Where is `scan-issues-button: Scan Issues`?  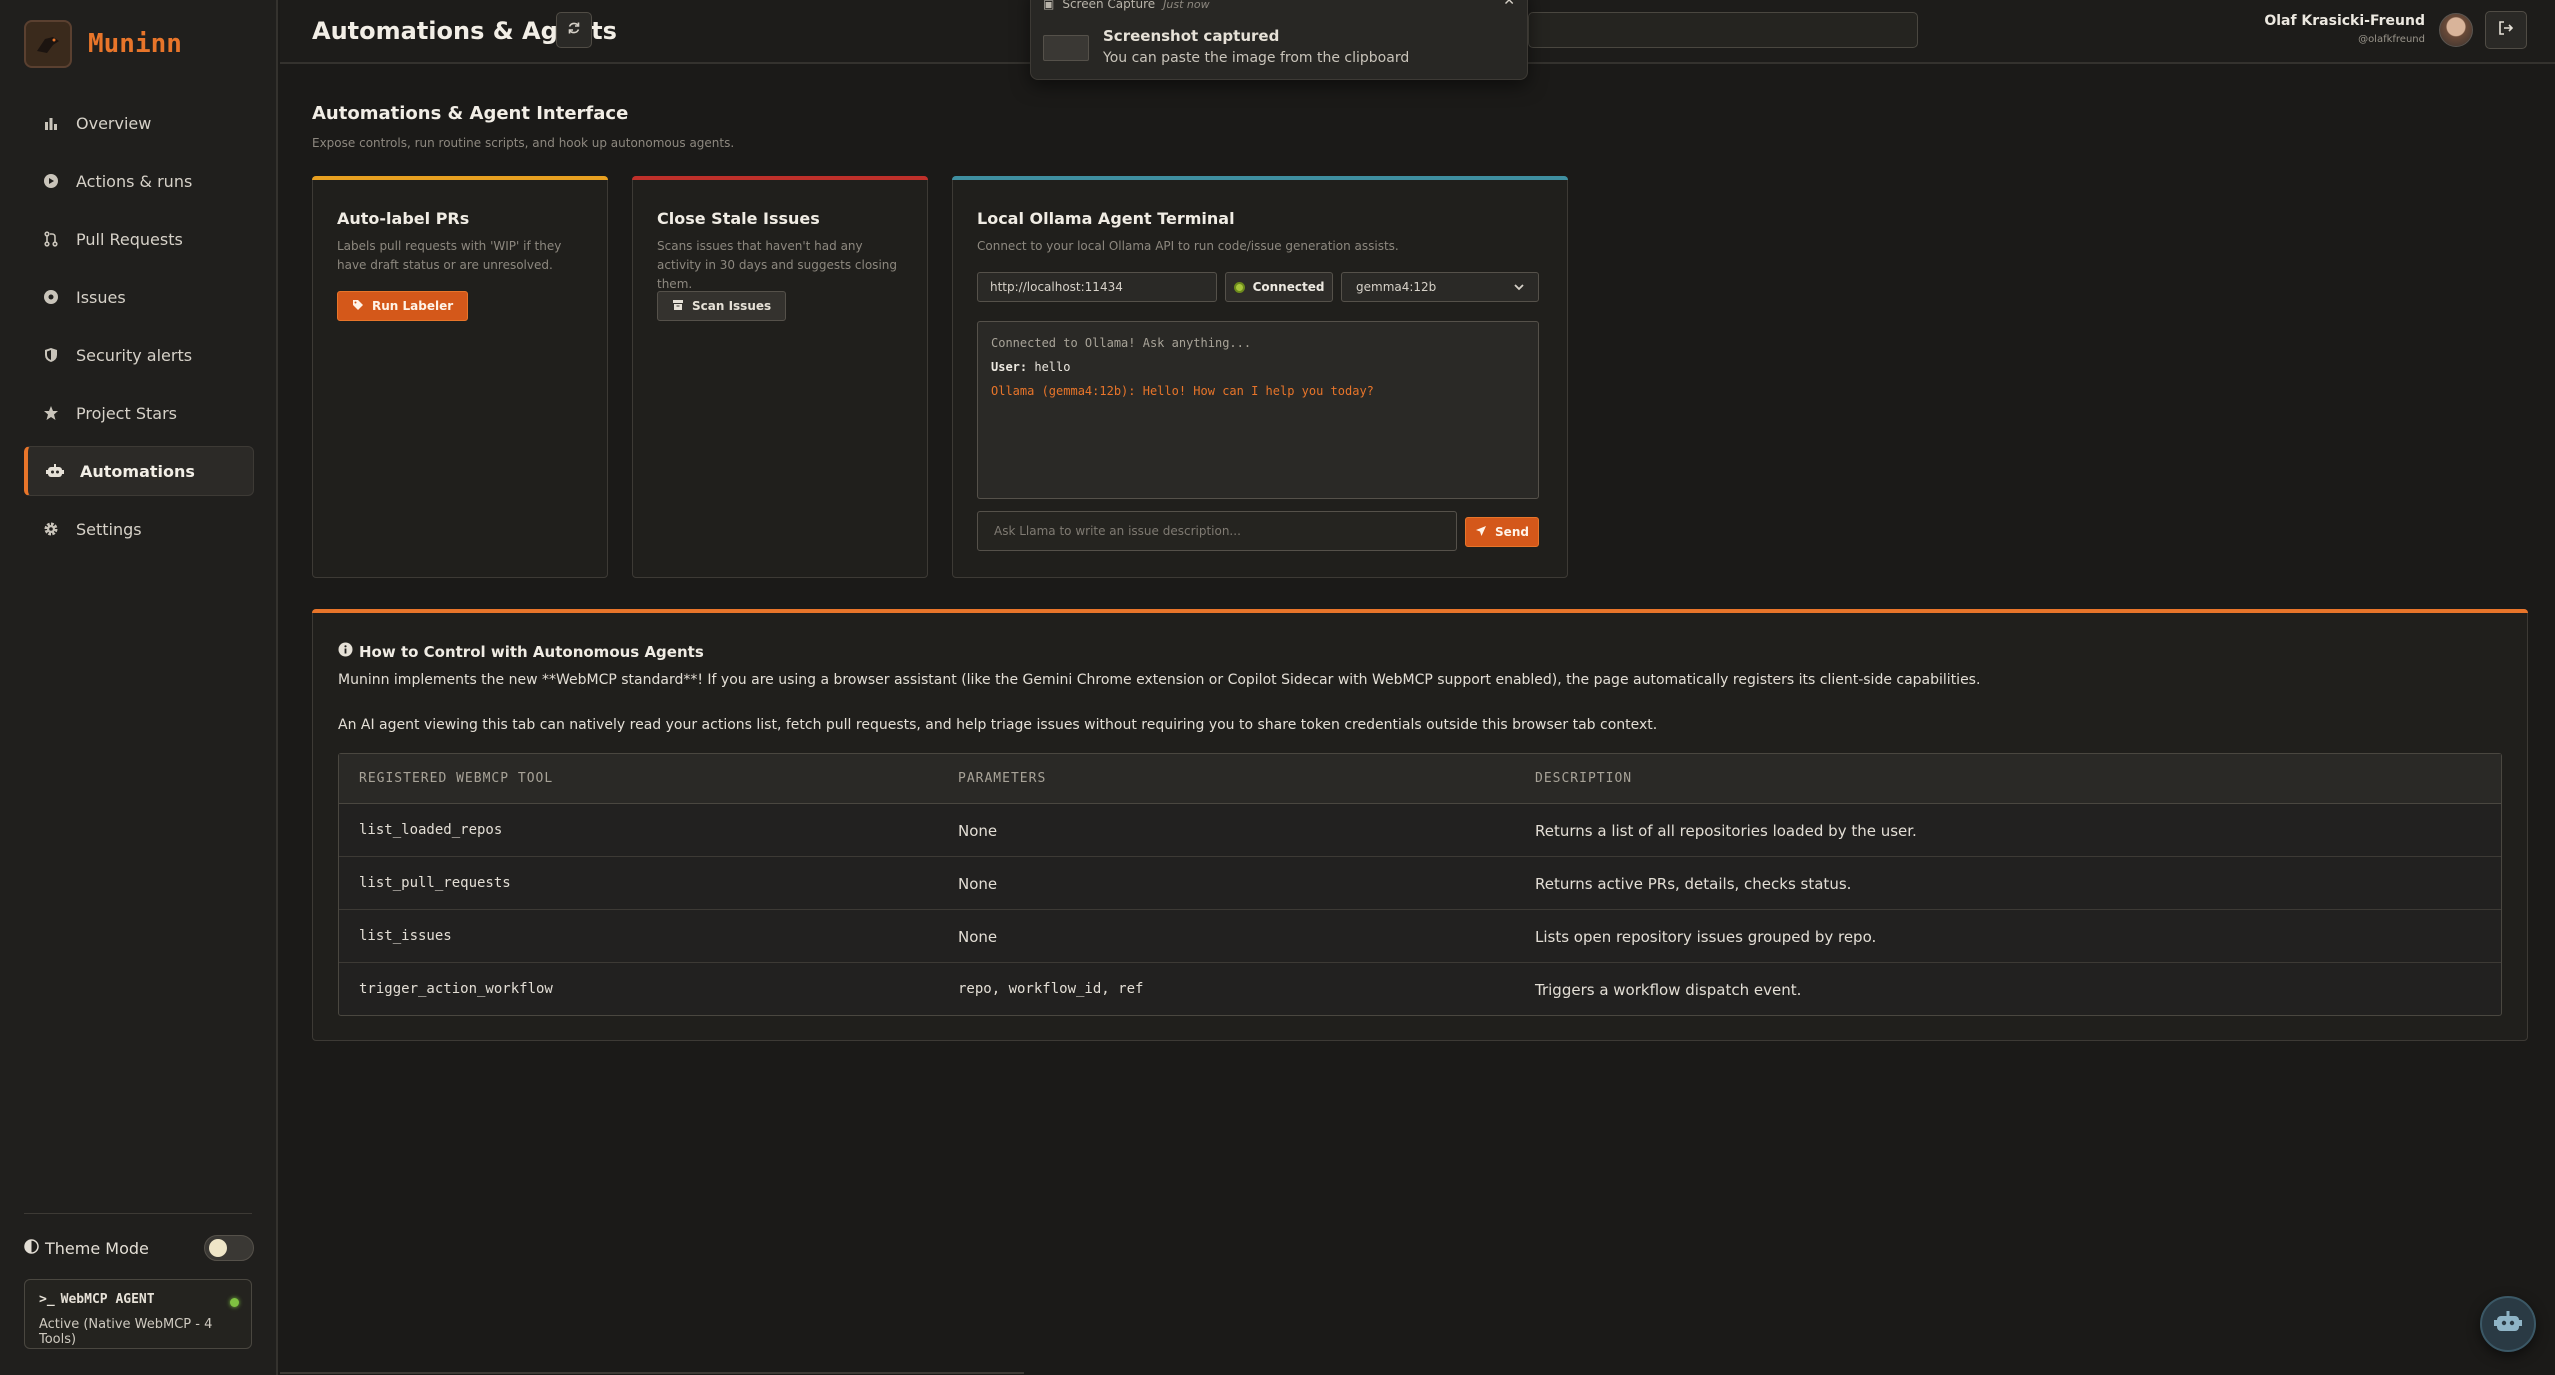
scan-issues-button: Scan Issues is located at coordinates (722, 306).